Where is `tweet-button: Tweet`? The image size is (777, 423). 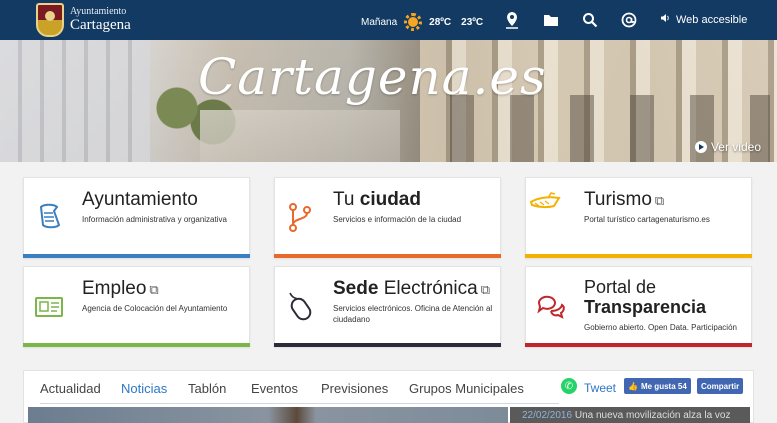
tweet-button: Tweet is located at coordinates (600, 388).